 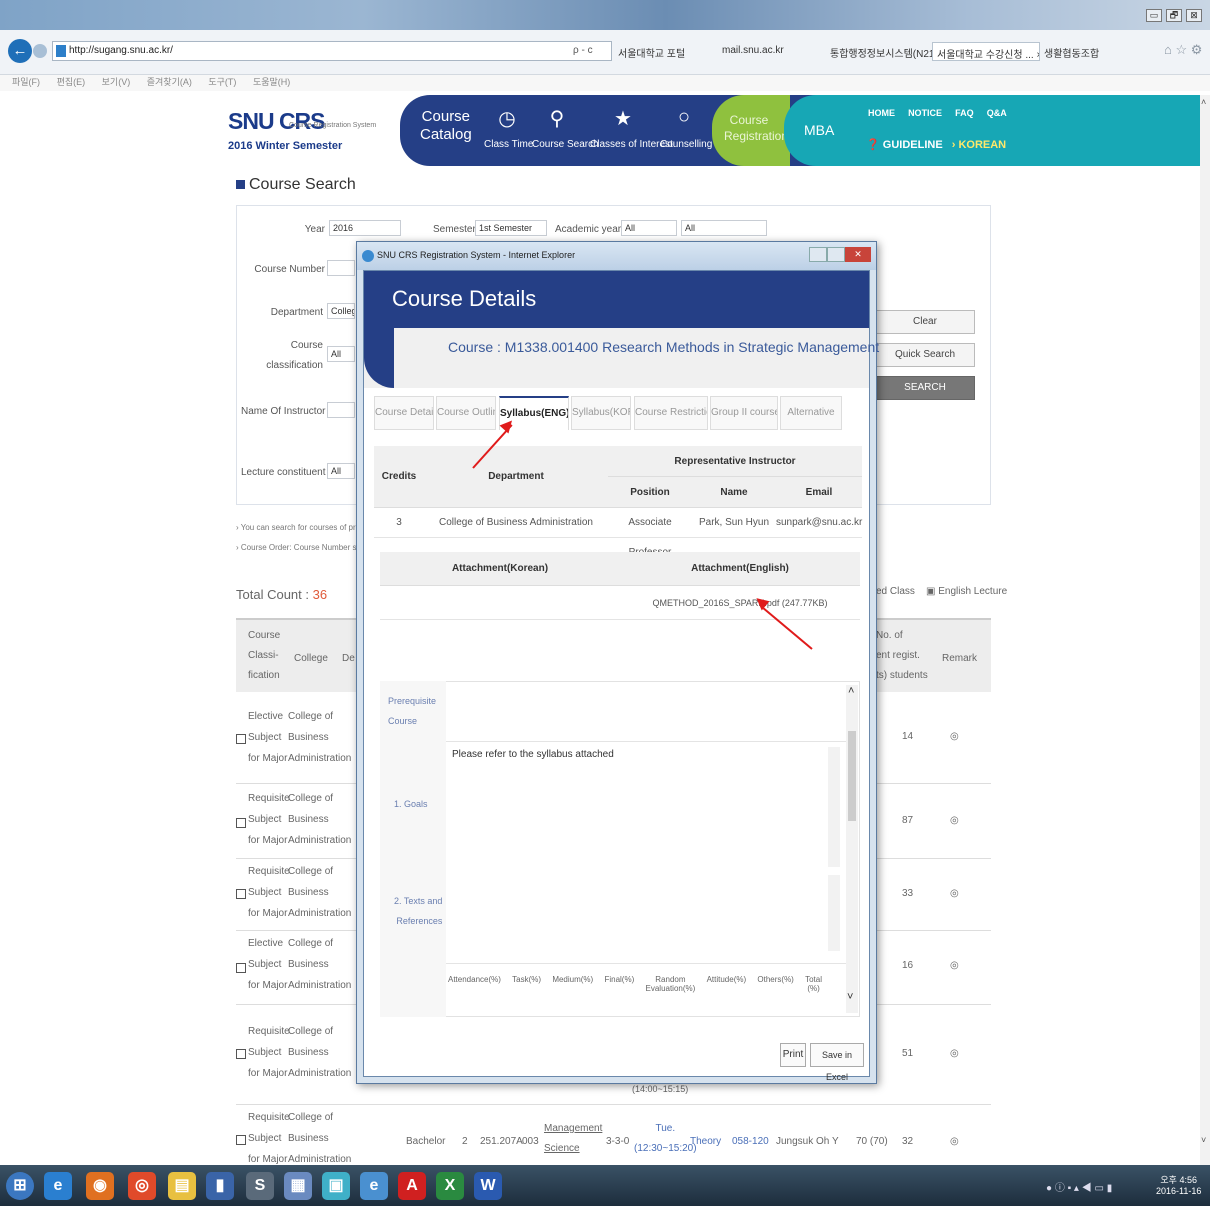 What do you see at coordinates (819, 523) in the screenshot?
I see `td-email: sunpark@snu.ac.kr` at bounding box center [819, 523].